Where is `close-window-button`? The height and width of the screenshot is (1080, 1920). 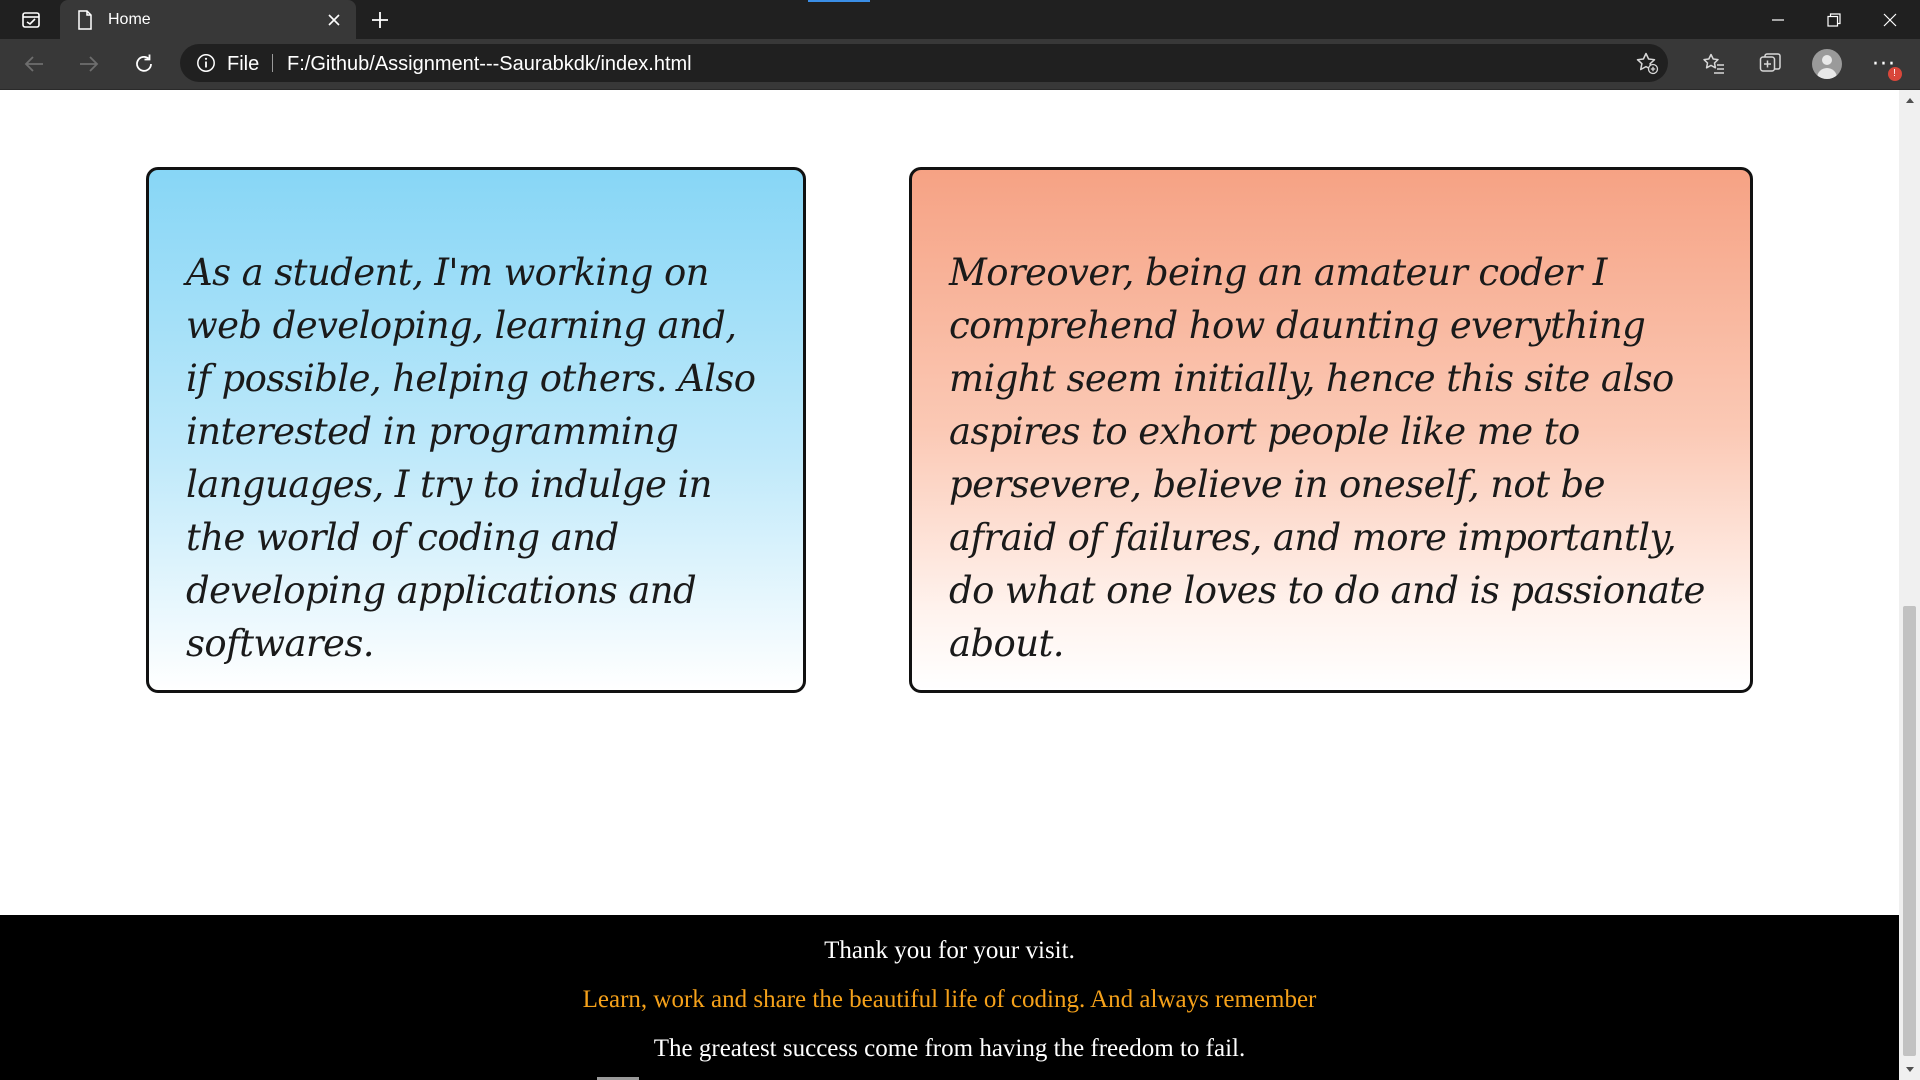 close-window-button is located at coordinates (1889, 19).